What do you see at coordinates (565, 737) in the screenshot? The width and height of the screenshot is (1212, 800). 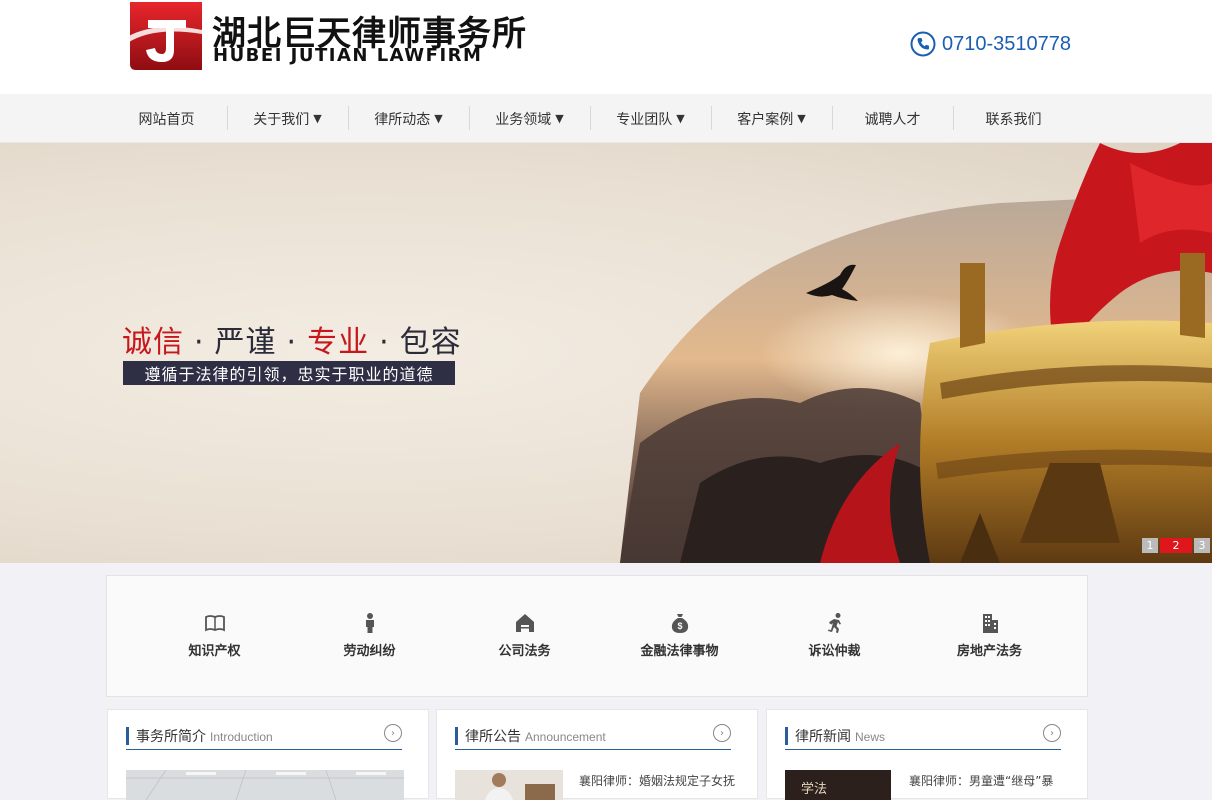 I see `panel-title-en: Announcement` at bounding box center [565, 737].